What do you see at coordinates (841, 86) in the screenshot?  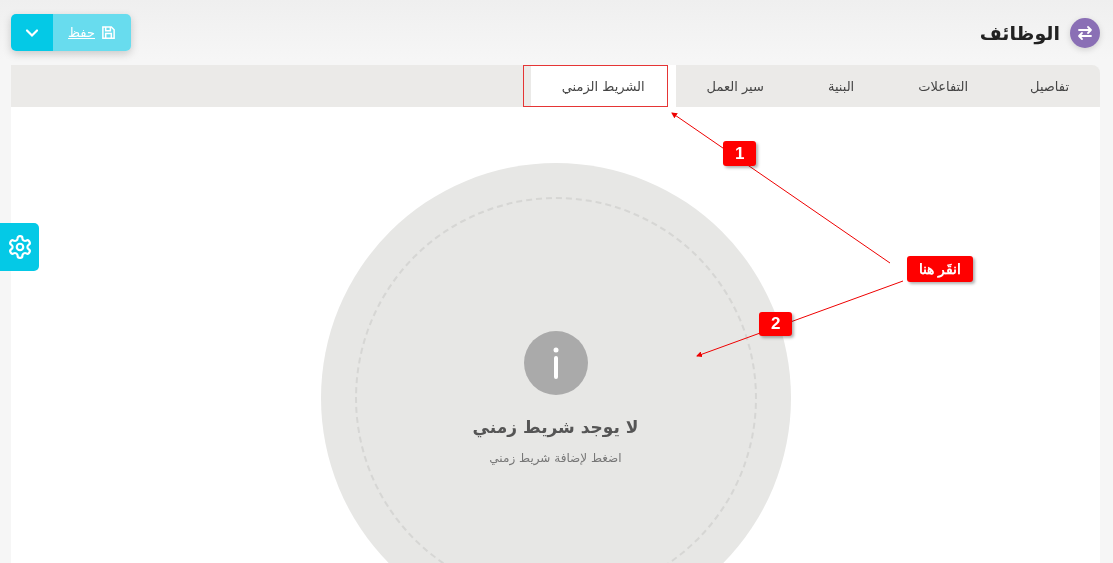 I see `tab: البنية` at bounding box center [841, 86].